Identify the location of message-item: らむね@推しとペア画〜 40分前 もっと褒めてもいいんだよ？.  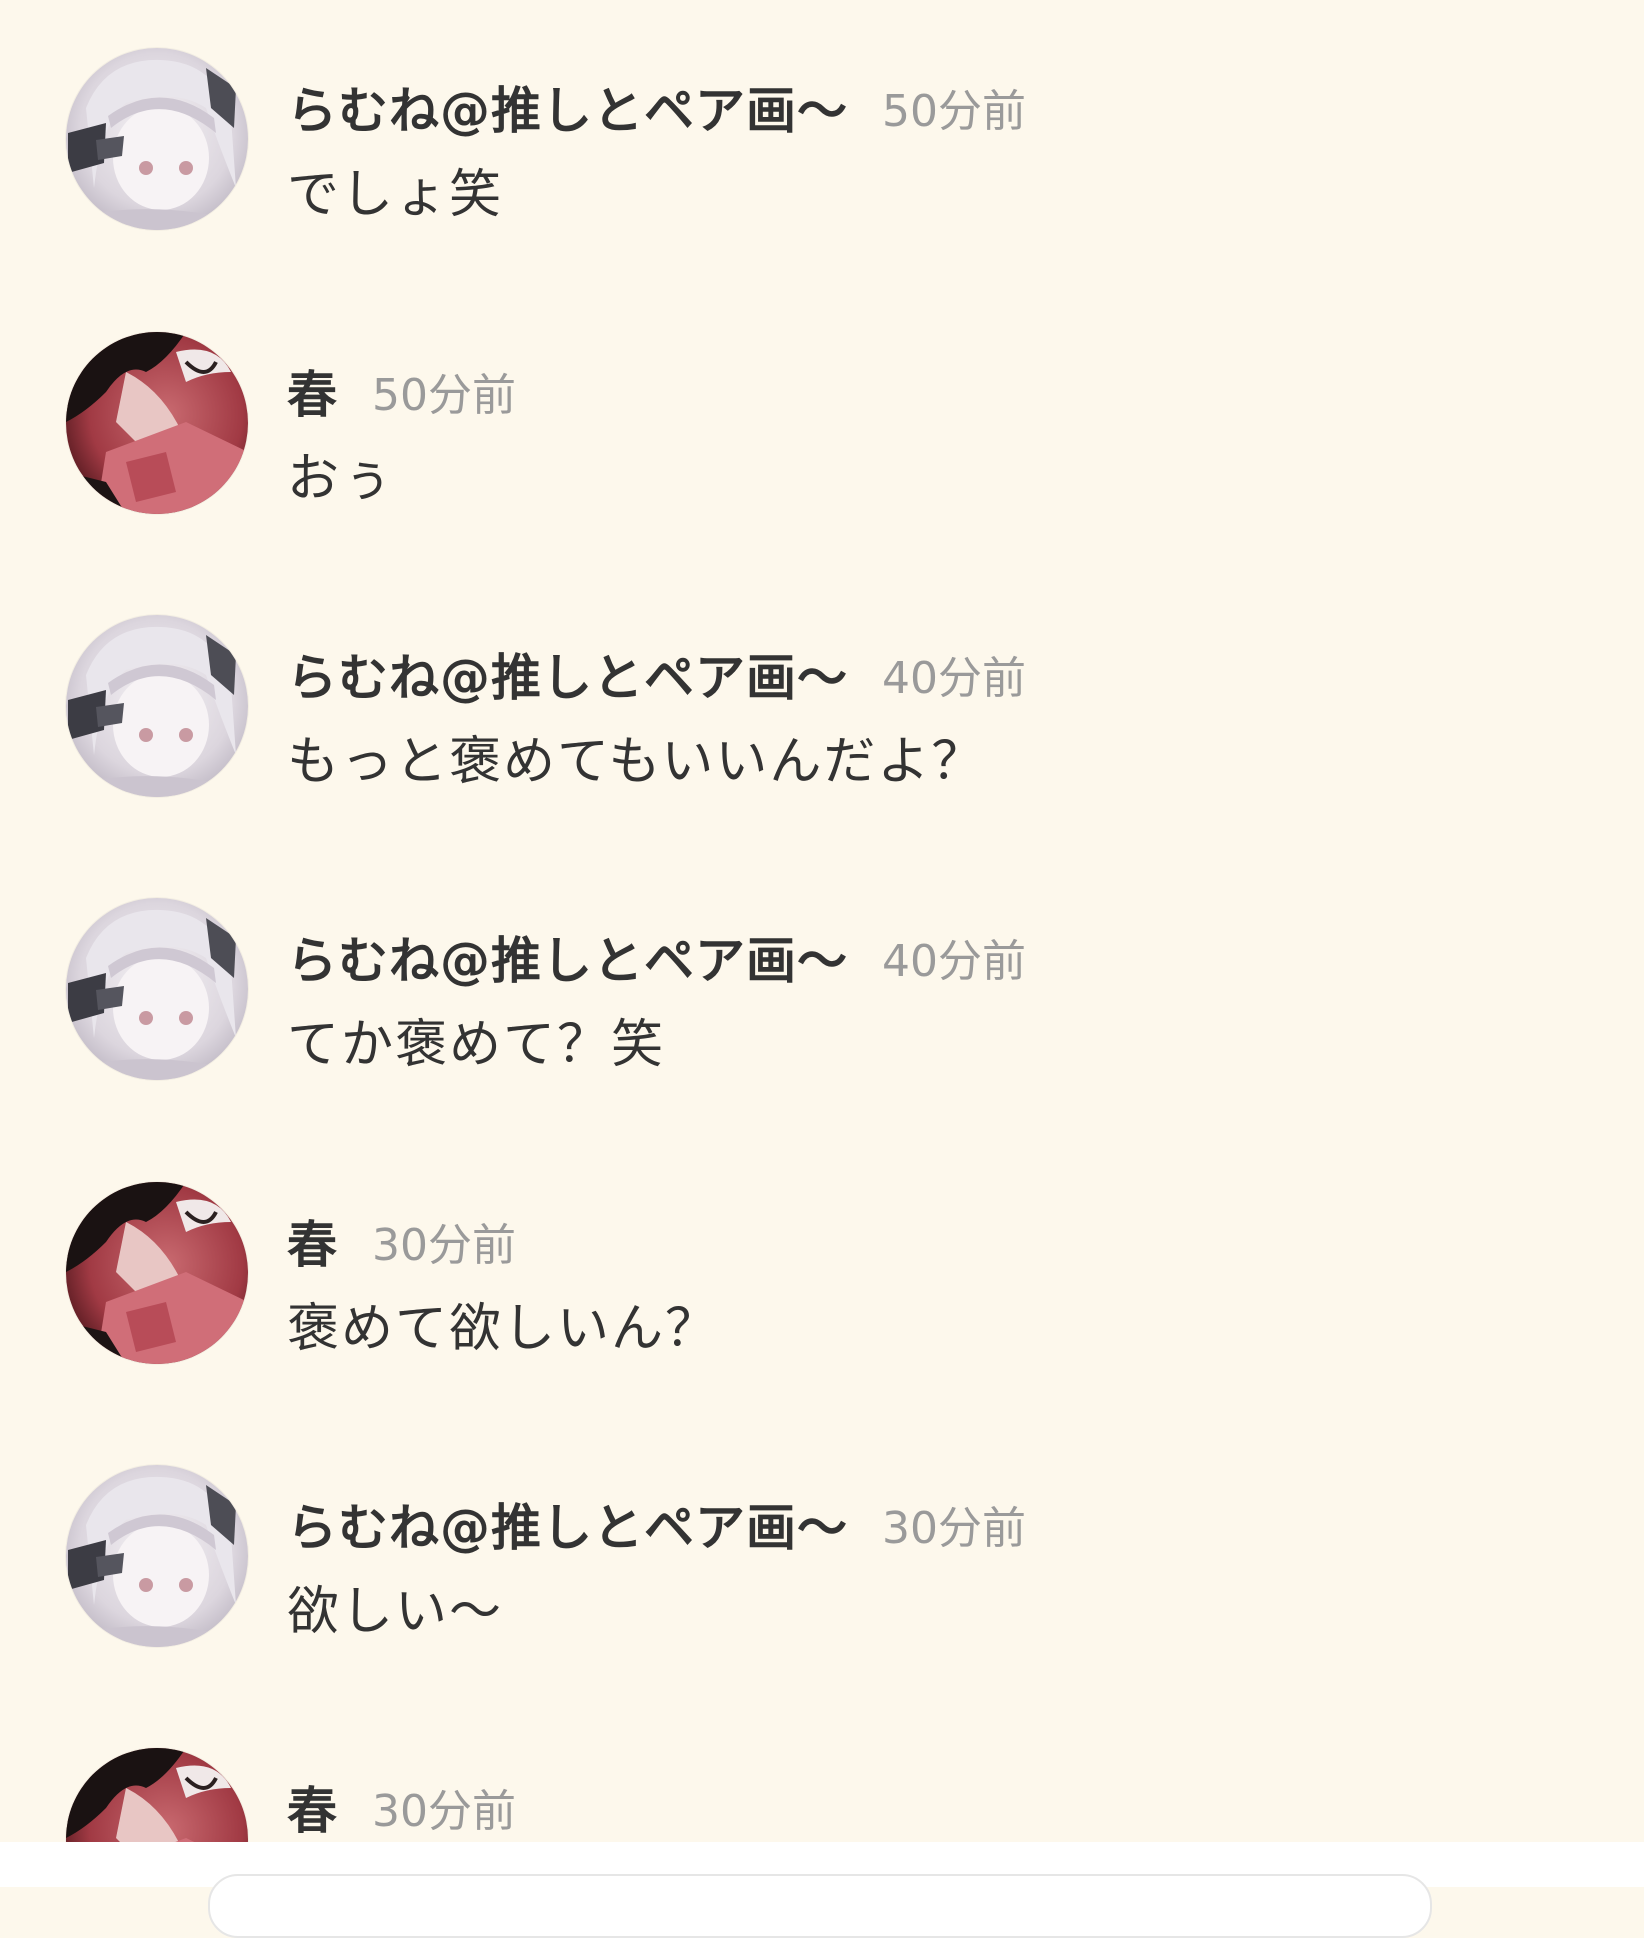
(822, 687).